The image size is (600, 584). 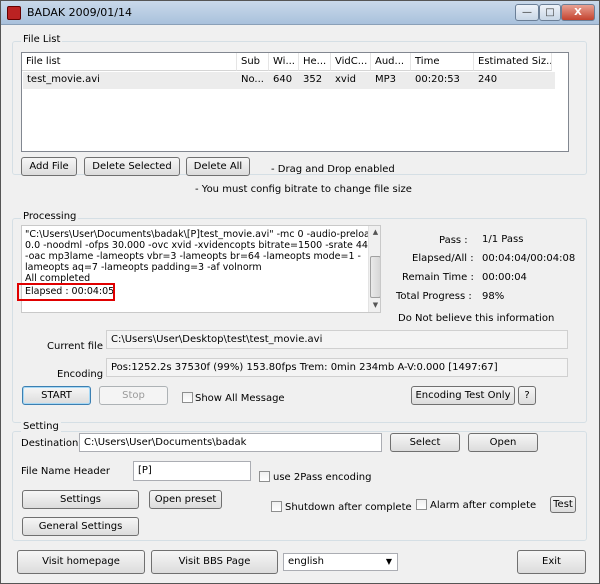 I want to click on file-name-header-label: File Name Header, so click(x=66, y=471).